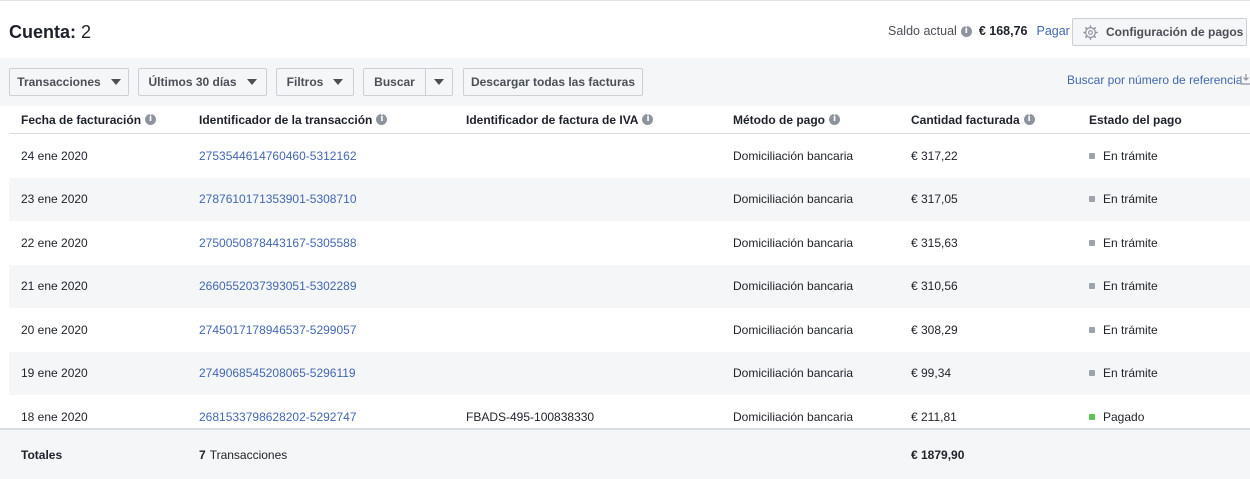  What do you see at coordinates (278, 287) in the screenshot?
I see `transaction-id-link: 2660552037393051-5302289` at bounding box center [278, 287].